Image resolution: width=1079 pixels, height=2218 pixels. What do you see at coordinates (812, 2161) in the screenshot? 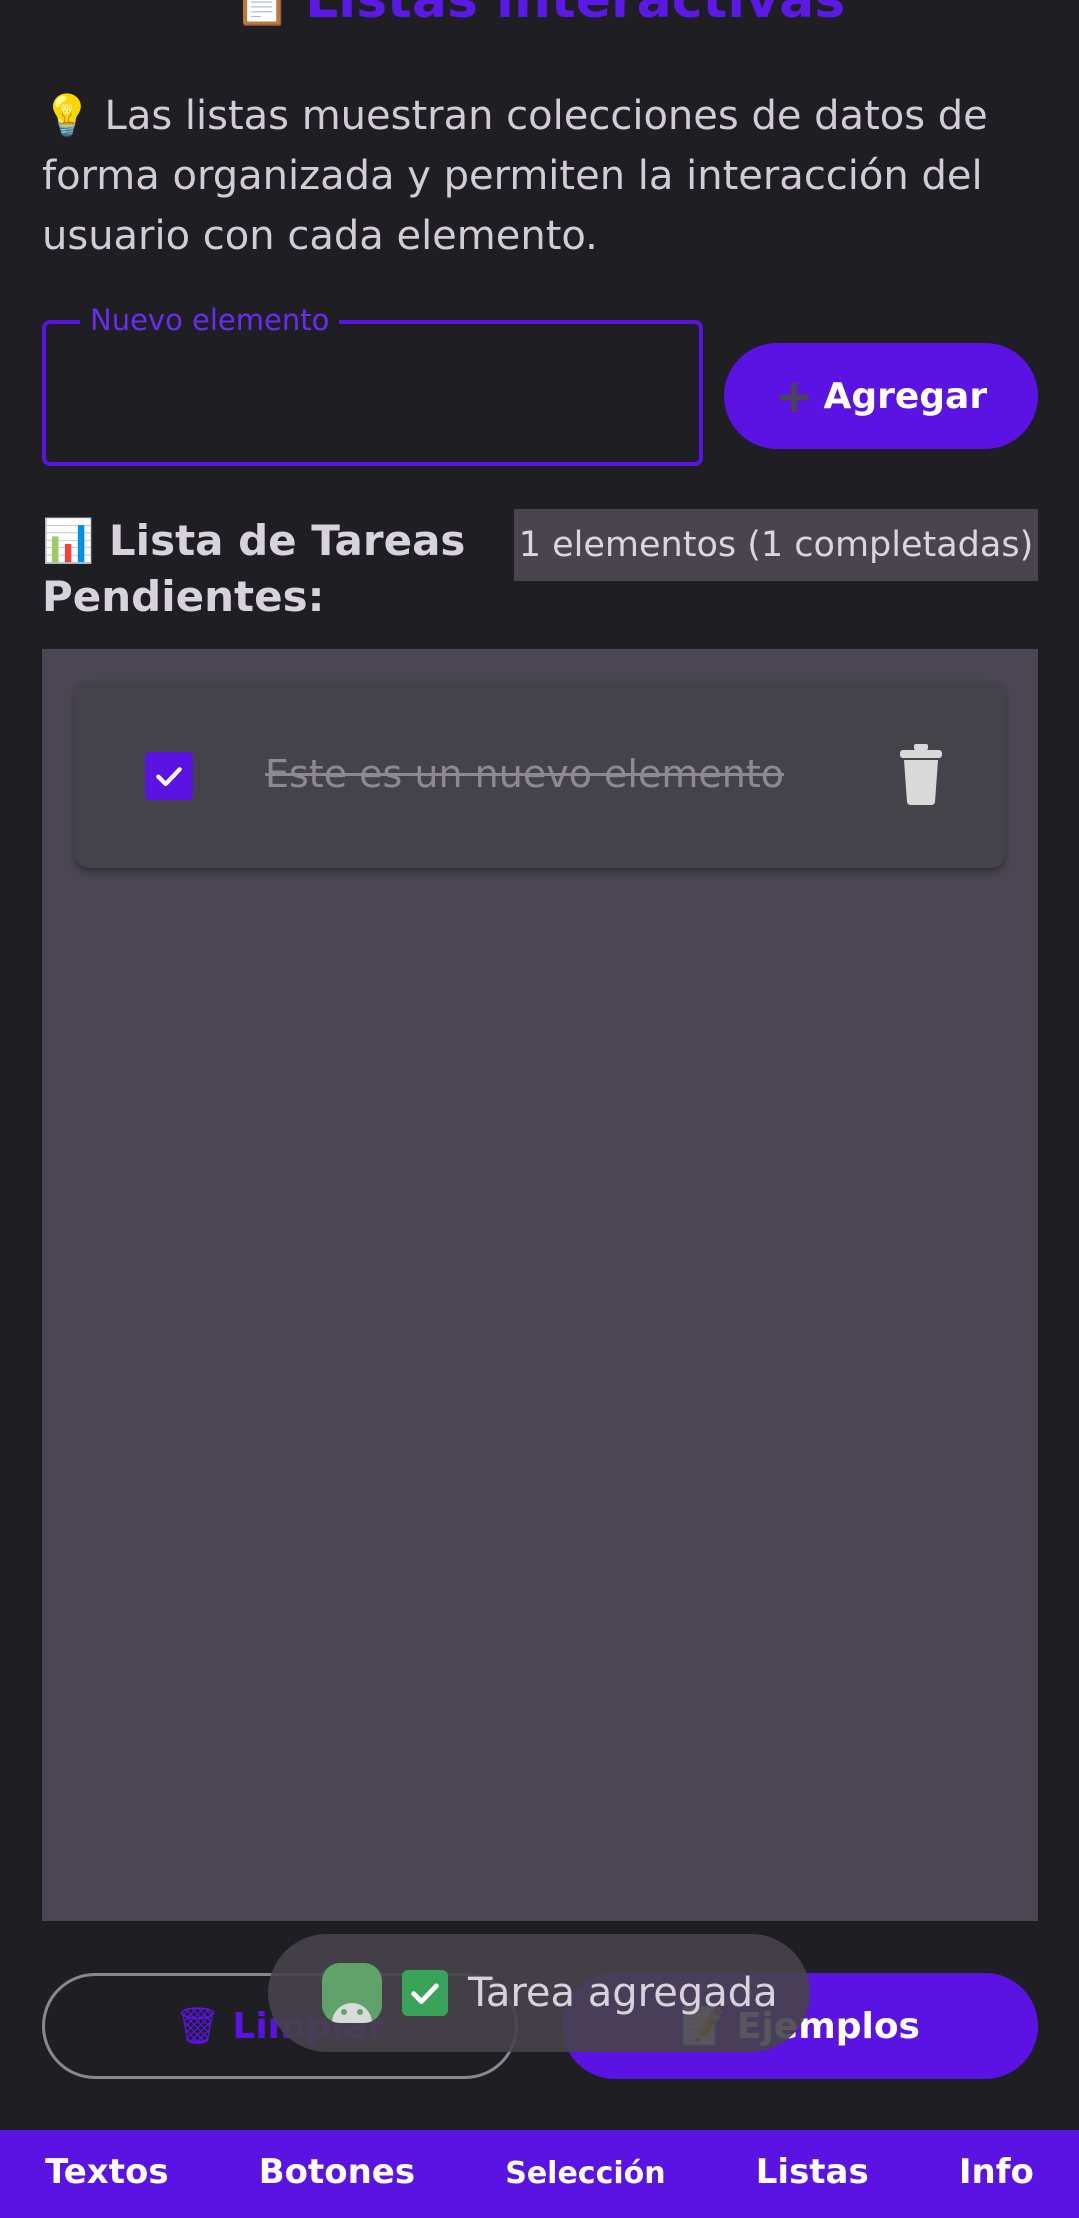
I see `tab-listas: Listas` at bounding box center [812, 2161].